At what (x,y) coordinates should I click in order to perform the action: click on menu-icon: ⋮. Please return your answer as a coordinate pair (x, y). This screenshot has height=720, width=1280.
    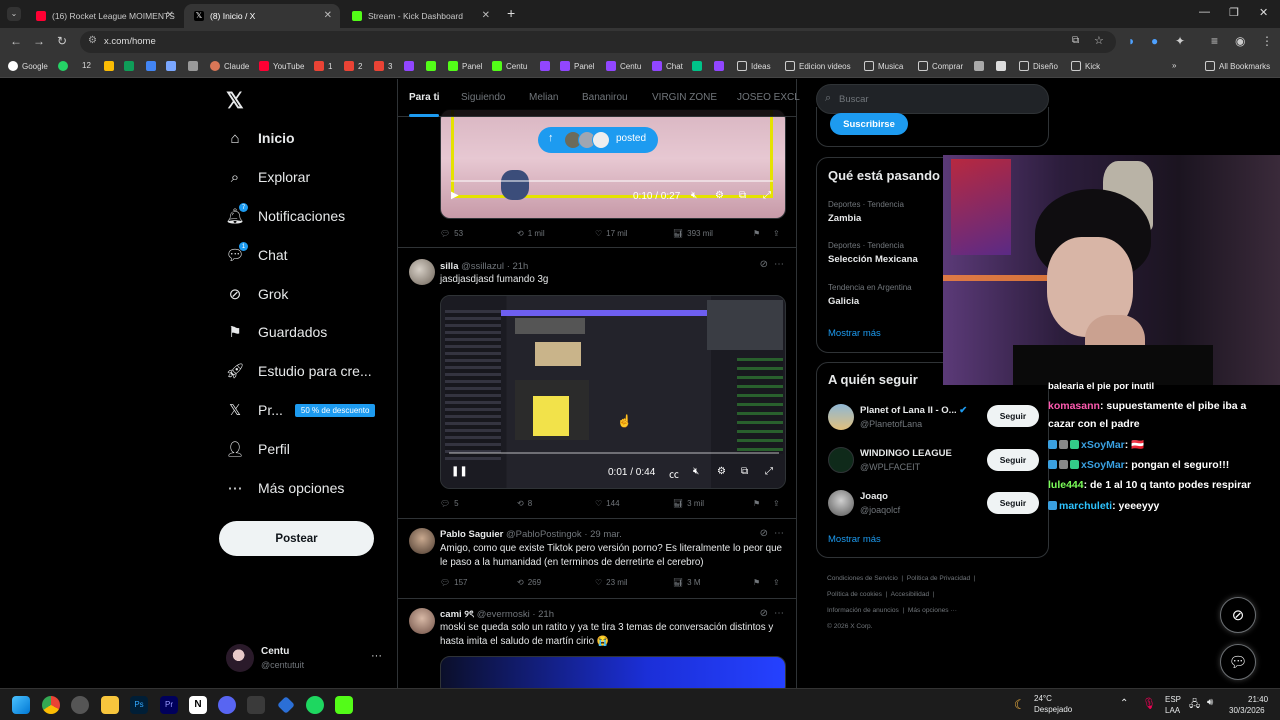
    Looking at the image, I should click on (1267, 41).